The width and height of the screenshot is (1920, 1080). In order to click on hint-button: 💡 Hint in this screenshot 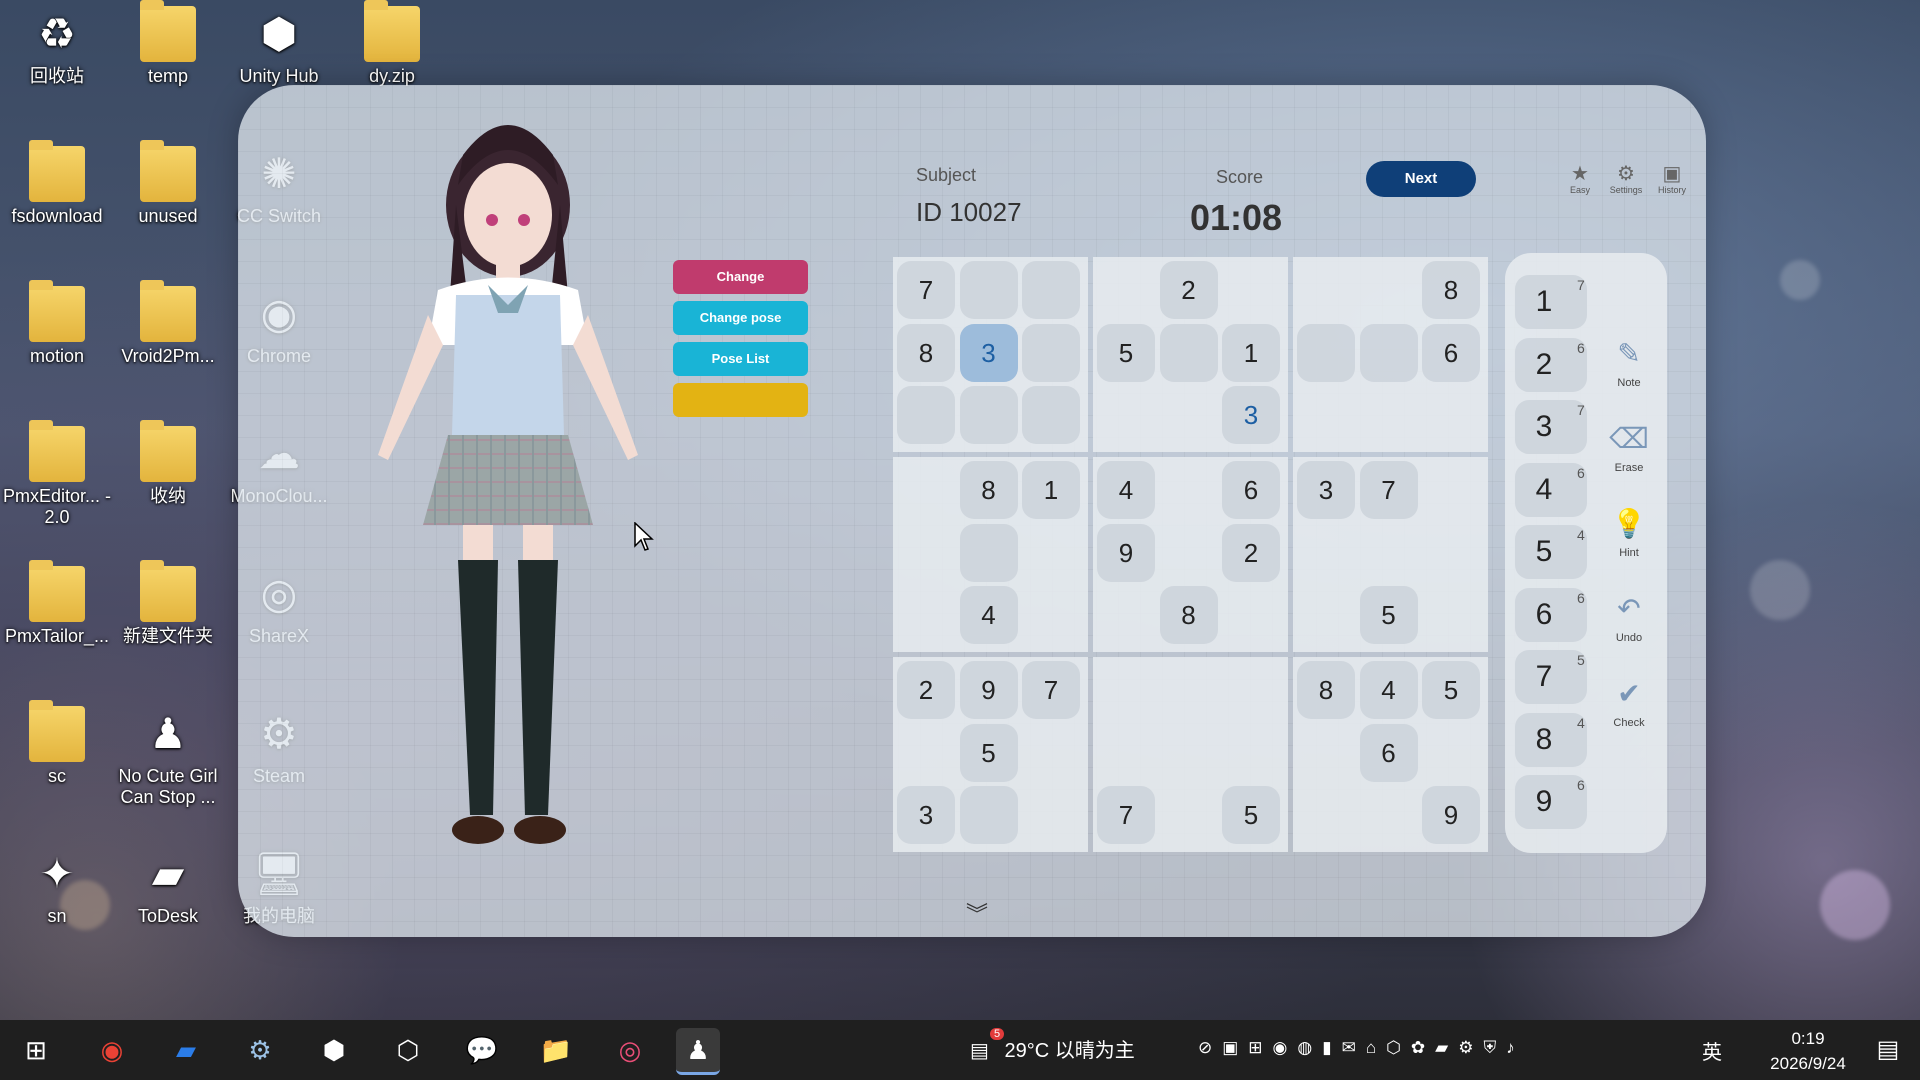, I will do `click(1629, 530)`.